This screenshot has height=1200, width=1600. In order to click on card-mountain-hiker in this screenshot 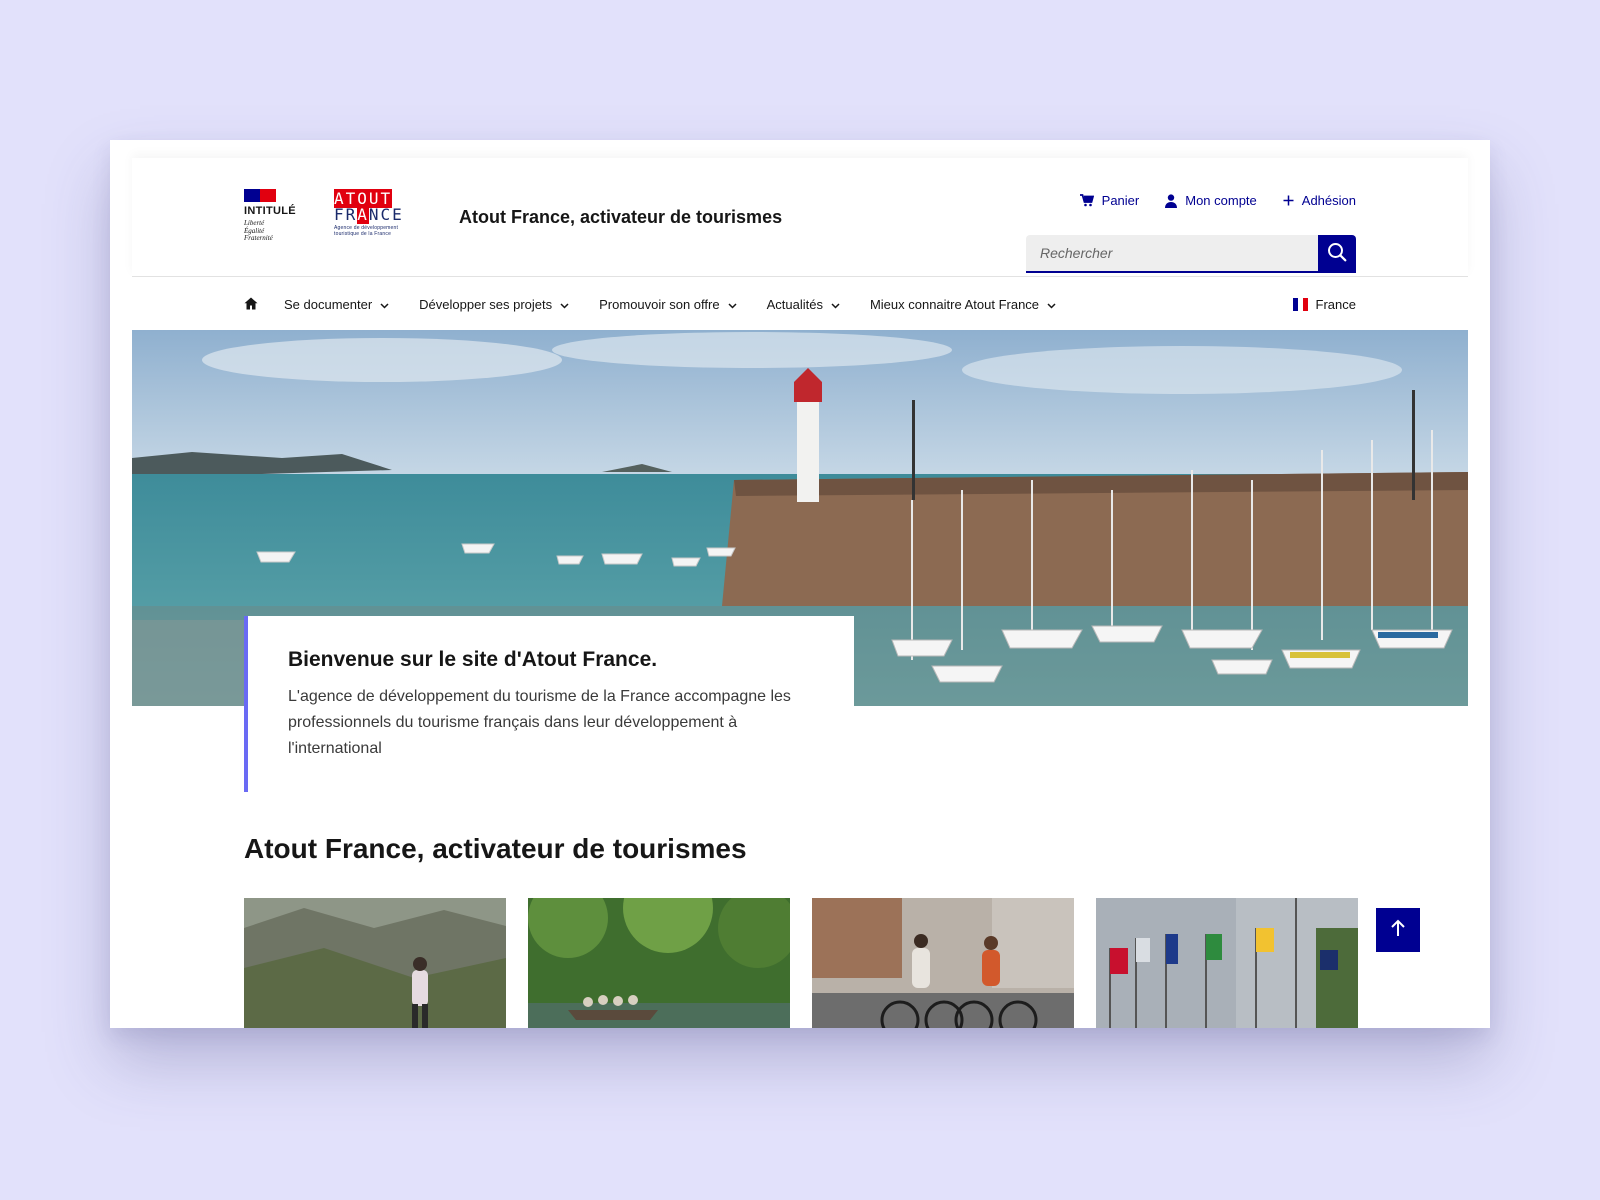, I will do `click(375, 963)`.